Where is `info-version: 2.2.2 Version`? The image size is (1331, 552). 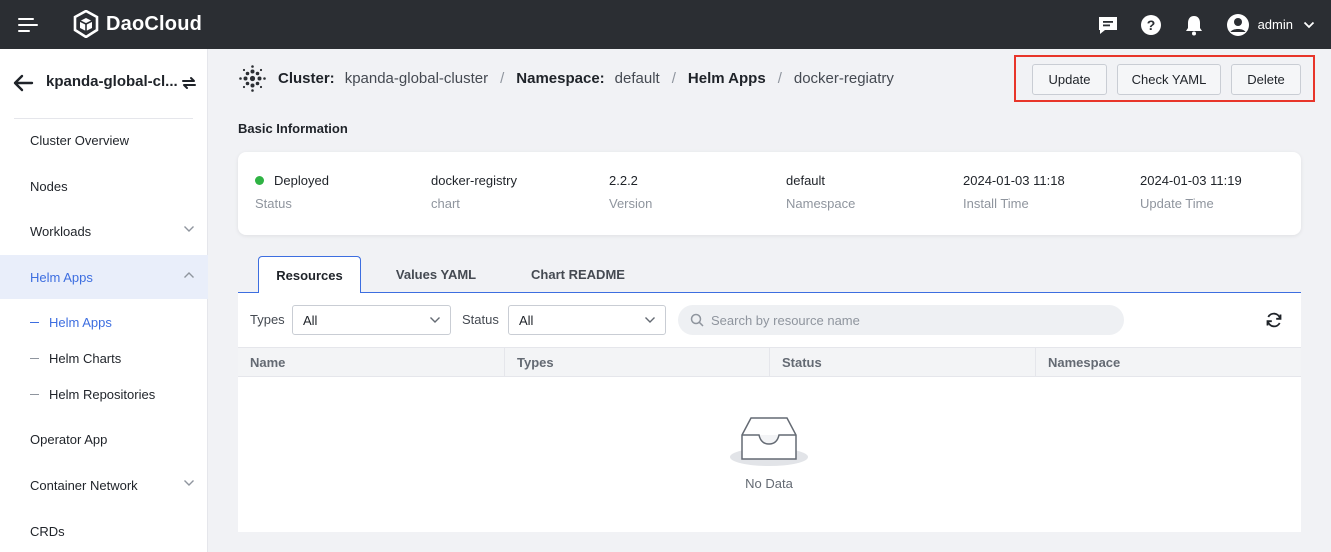
info-version: 2.2.2 Version is located at coordinates (631, 192).